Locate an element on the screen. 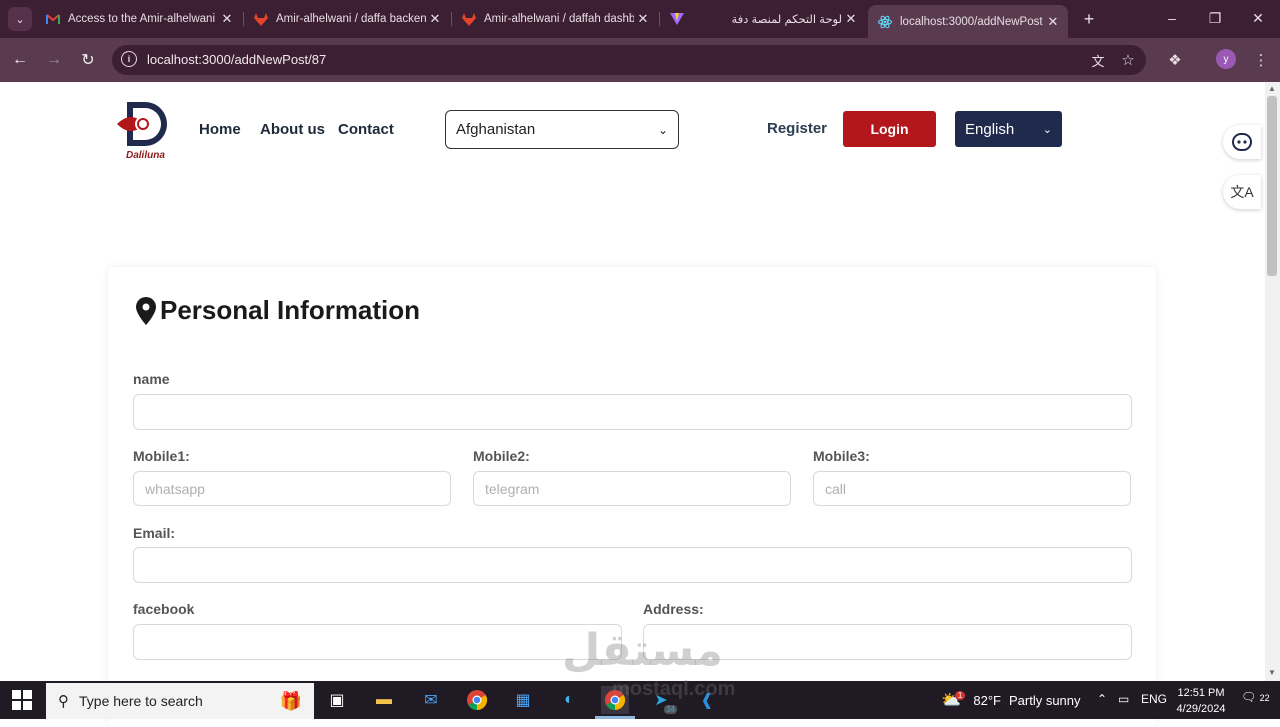  input-language: ENG is located at coordinates (1154, 699).